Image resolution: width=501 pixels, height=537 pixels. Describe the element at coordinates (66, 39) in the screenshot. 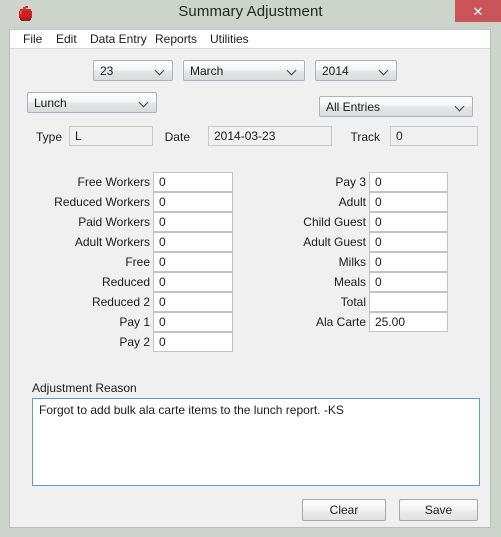

I see `menu-item-edit: Edit` at that location.